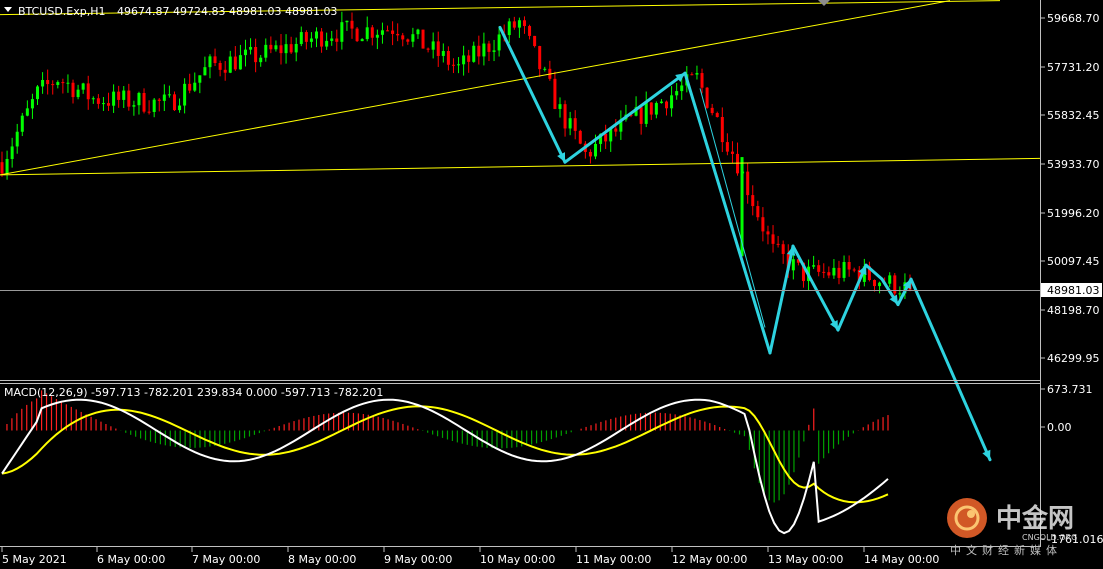  What do you see at coordinates (1073, 164) in the screenshot?
I see `price-tick: 53933.70` at bounding box center [1073, 164].